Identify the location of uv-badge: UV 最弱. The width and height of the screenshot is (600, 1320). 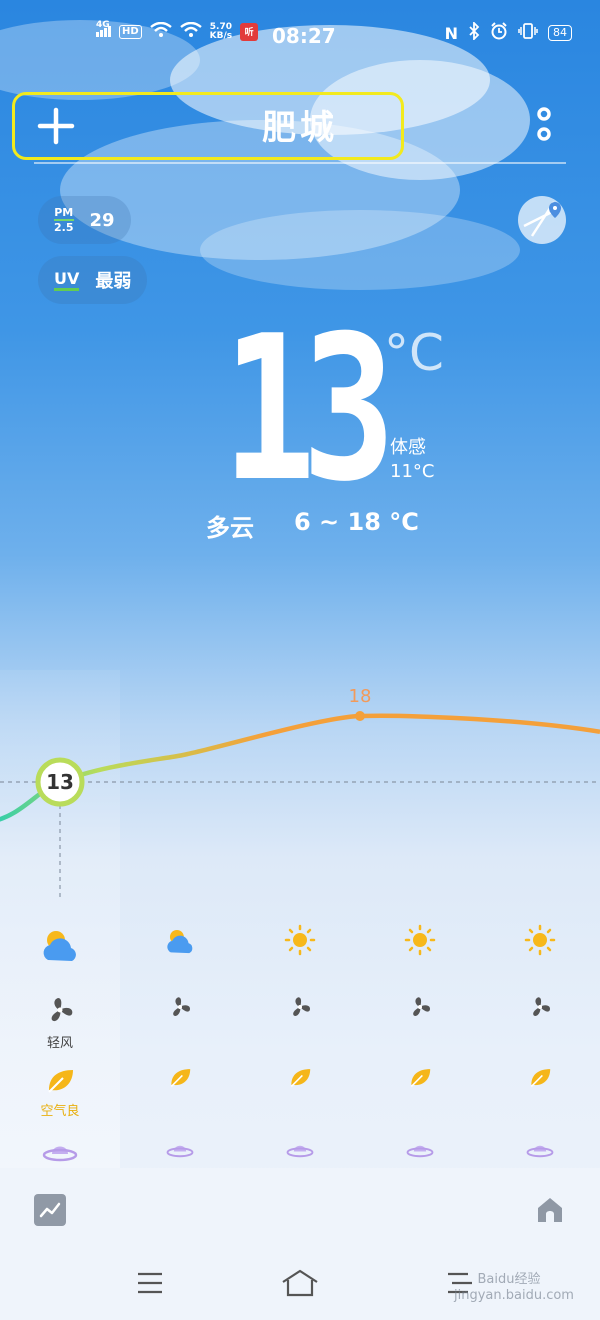
(93, 280).